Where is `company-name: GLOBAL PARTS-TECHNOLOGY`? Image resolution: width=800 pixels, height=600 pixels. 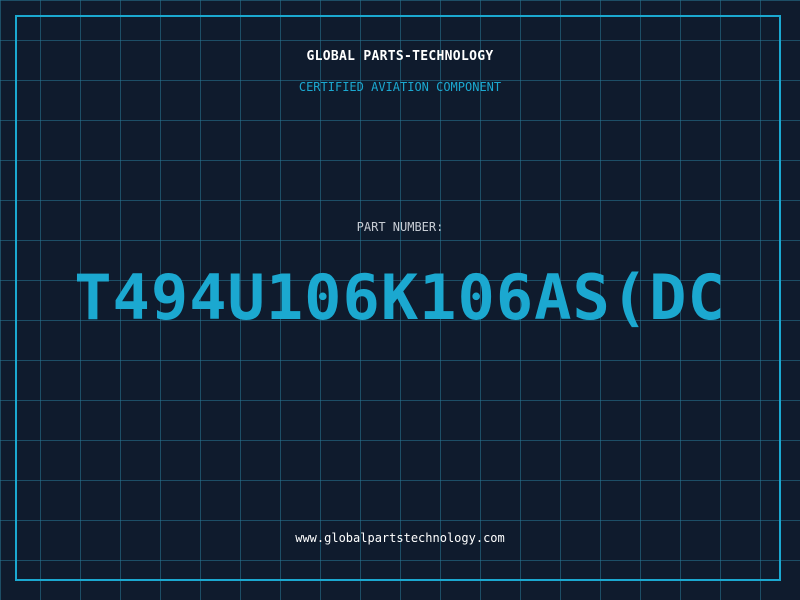
company-name: GLOBAL PARTS-TECHNOLOGY is located at coordinates (400, 56).